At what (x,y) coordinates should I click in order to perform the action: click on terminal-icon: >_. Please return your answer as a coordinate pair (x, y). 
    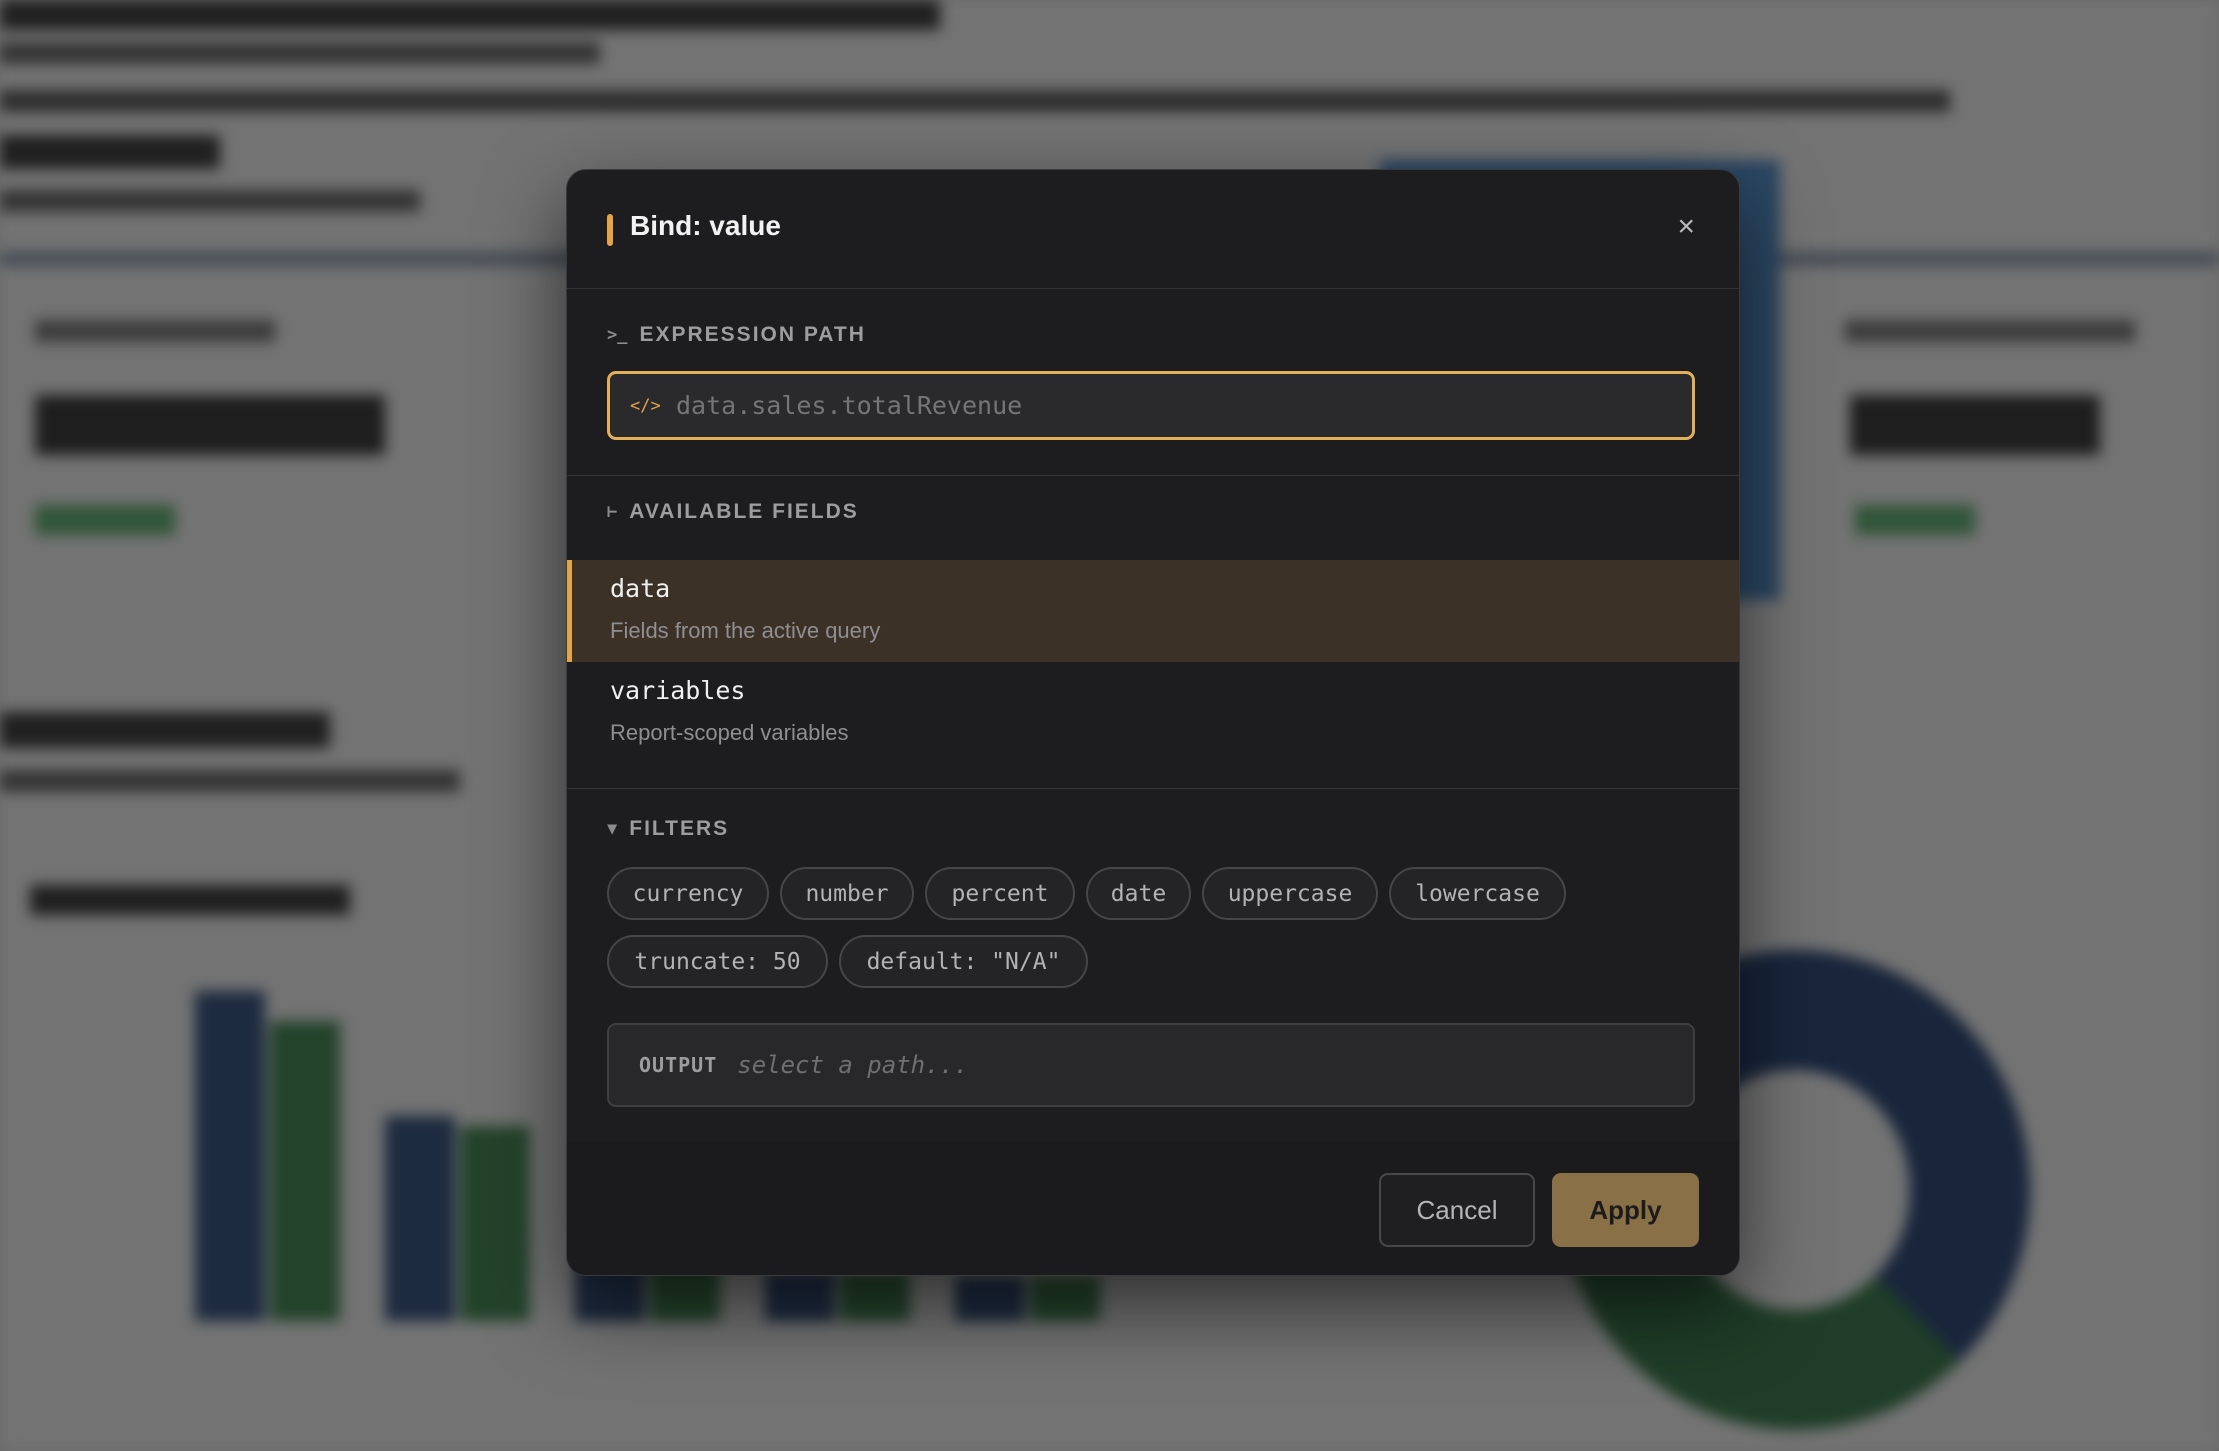
    Looking at the image, I should click on (617, 335).